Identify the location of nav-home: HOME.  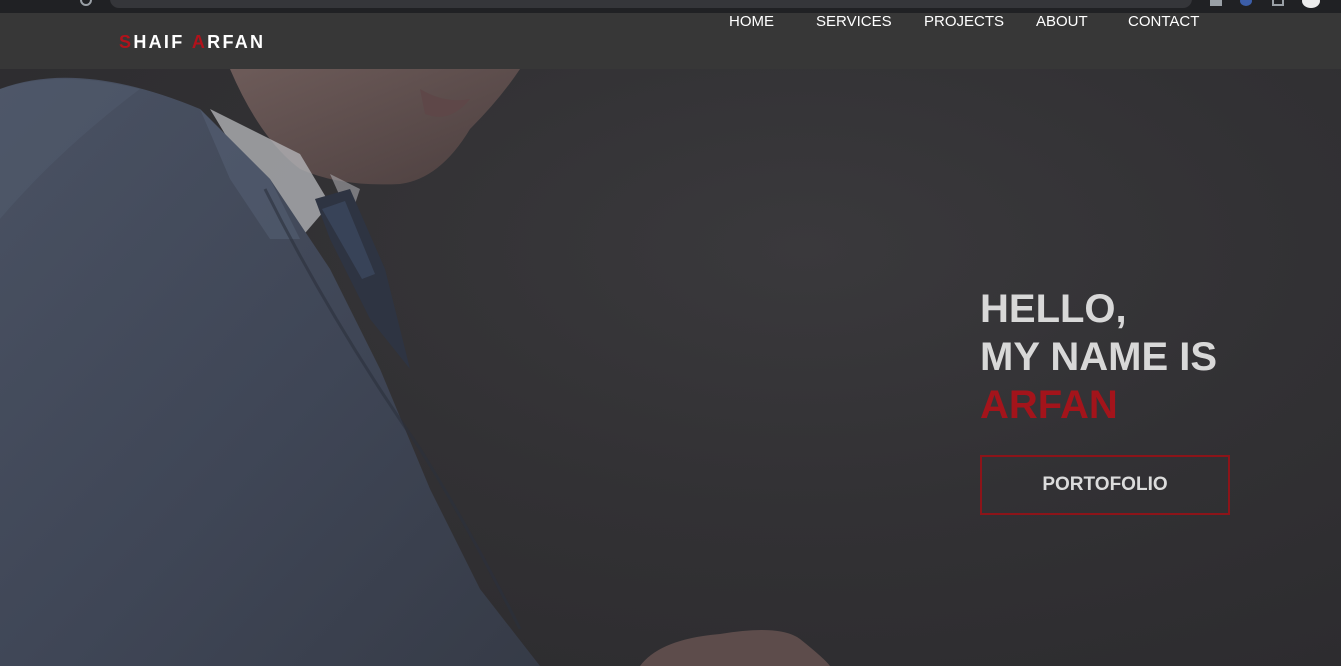
(751, 21).